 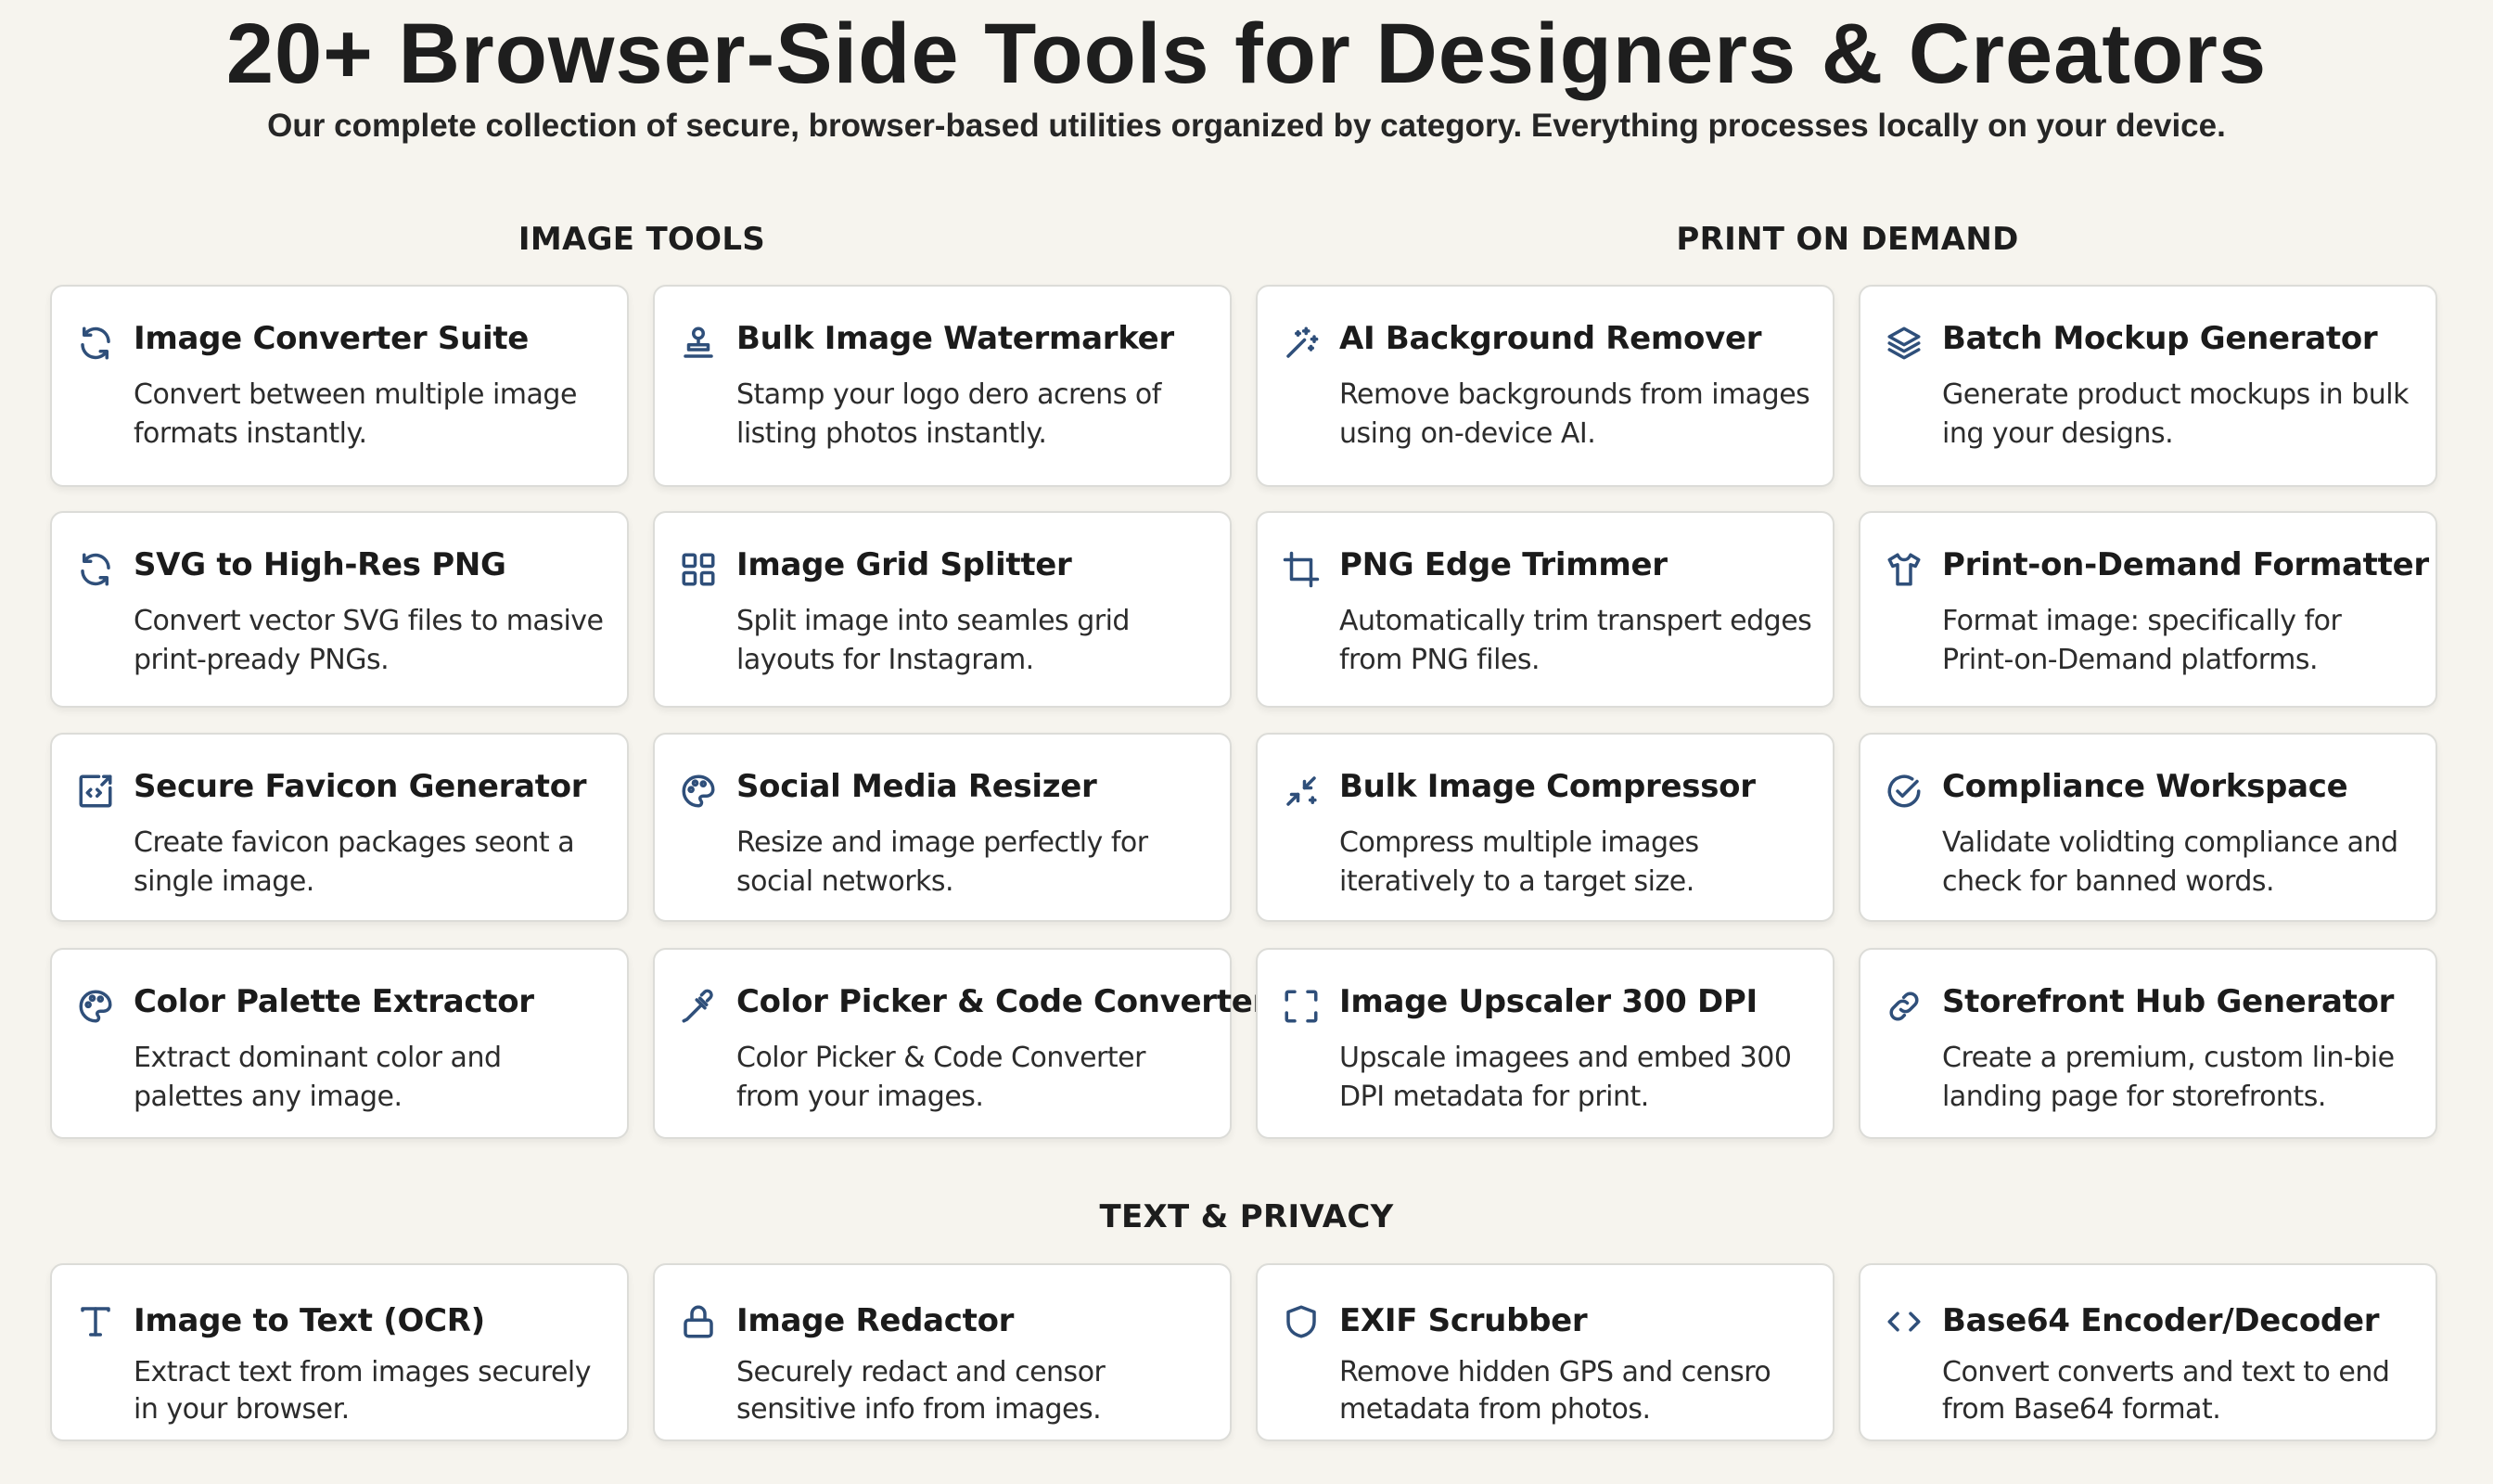 What do you see at coordinates (1002, 1001) in the screenshot?
I see `tool-title: Color Picker & Code Converter` at bounding box center [1002, 1001].